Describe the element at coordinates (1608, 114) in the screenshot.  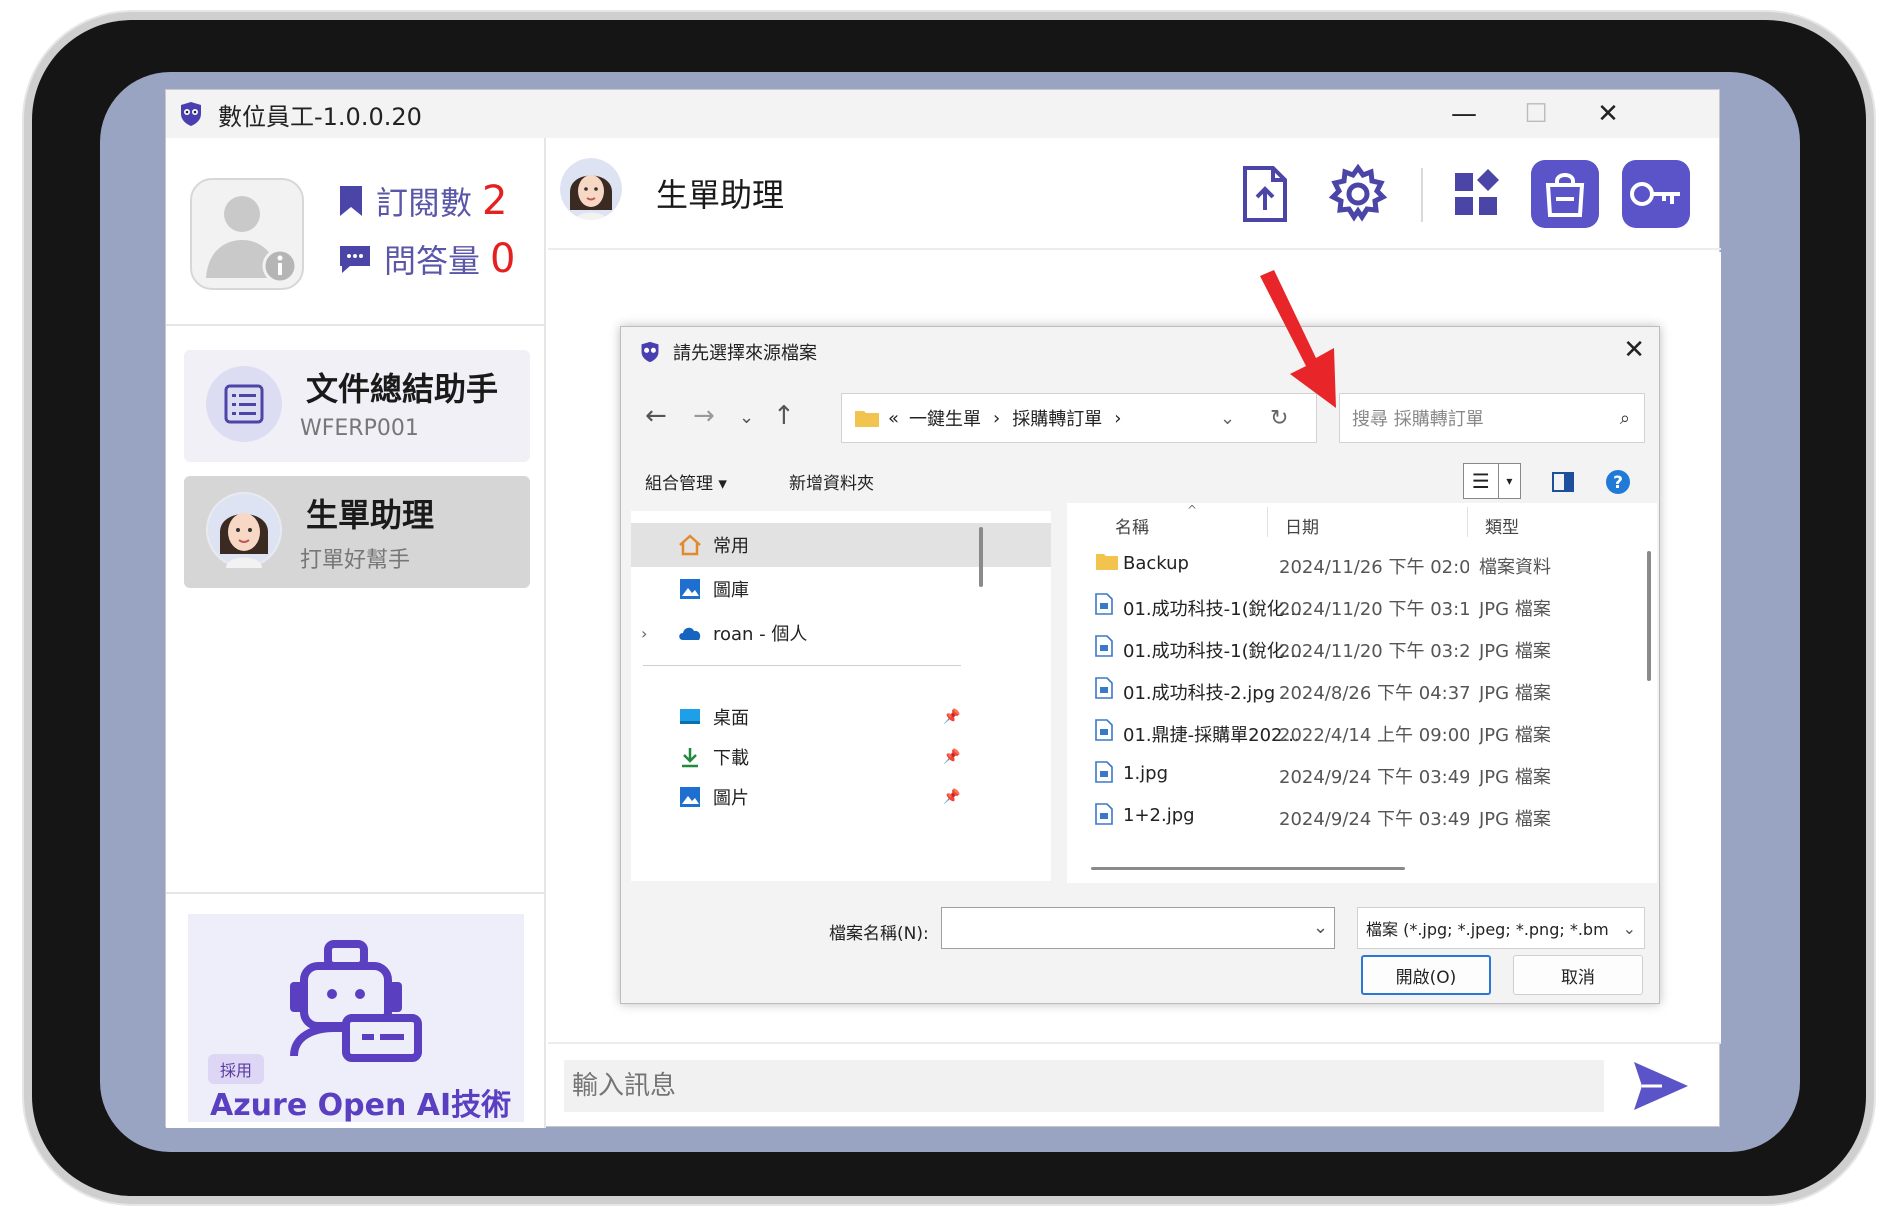
I see `close-button: ✕` at that location.